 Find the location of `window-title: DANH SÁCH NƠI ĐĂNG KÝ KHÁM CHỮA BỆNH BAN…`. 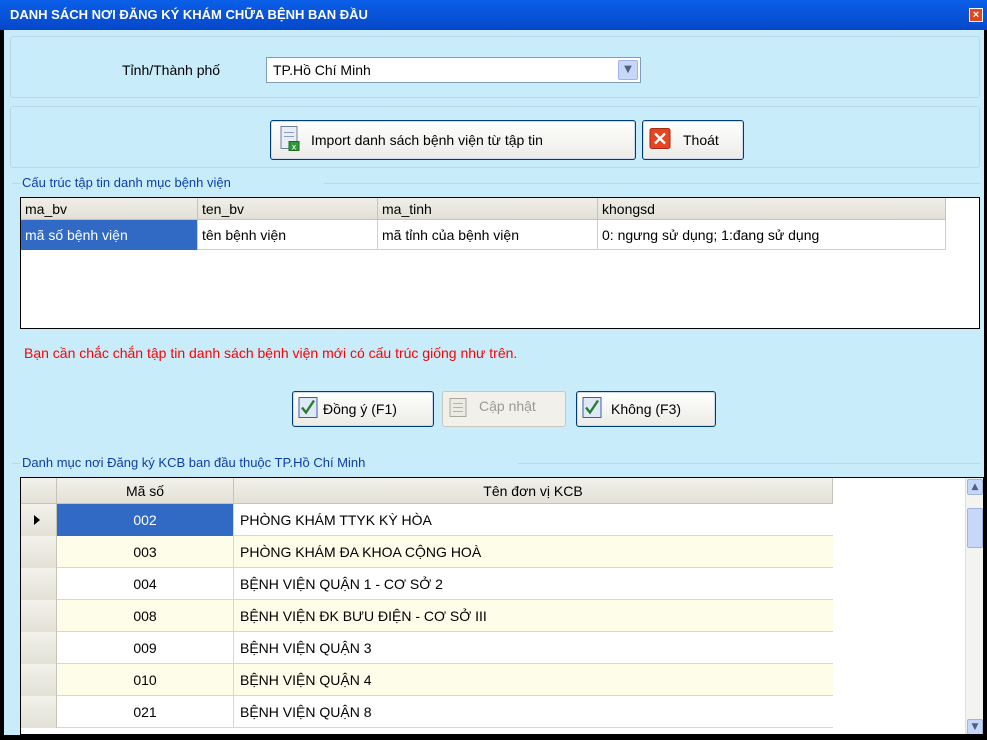

window-title: DANH SÁCH NƠI ĐĂNG KÝ KHÁM CHỮA BỆNH BAN… is located at coordinates (189, 14).